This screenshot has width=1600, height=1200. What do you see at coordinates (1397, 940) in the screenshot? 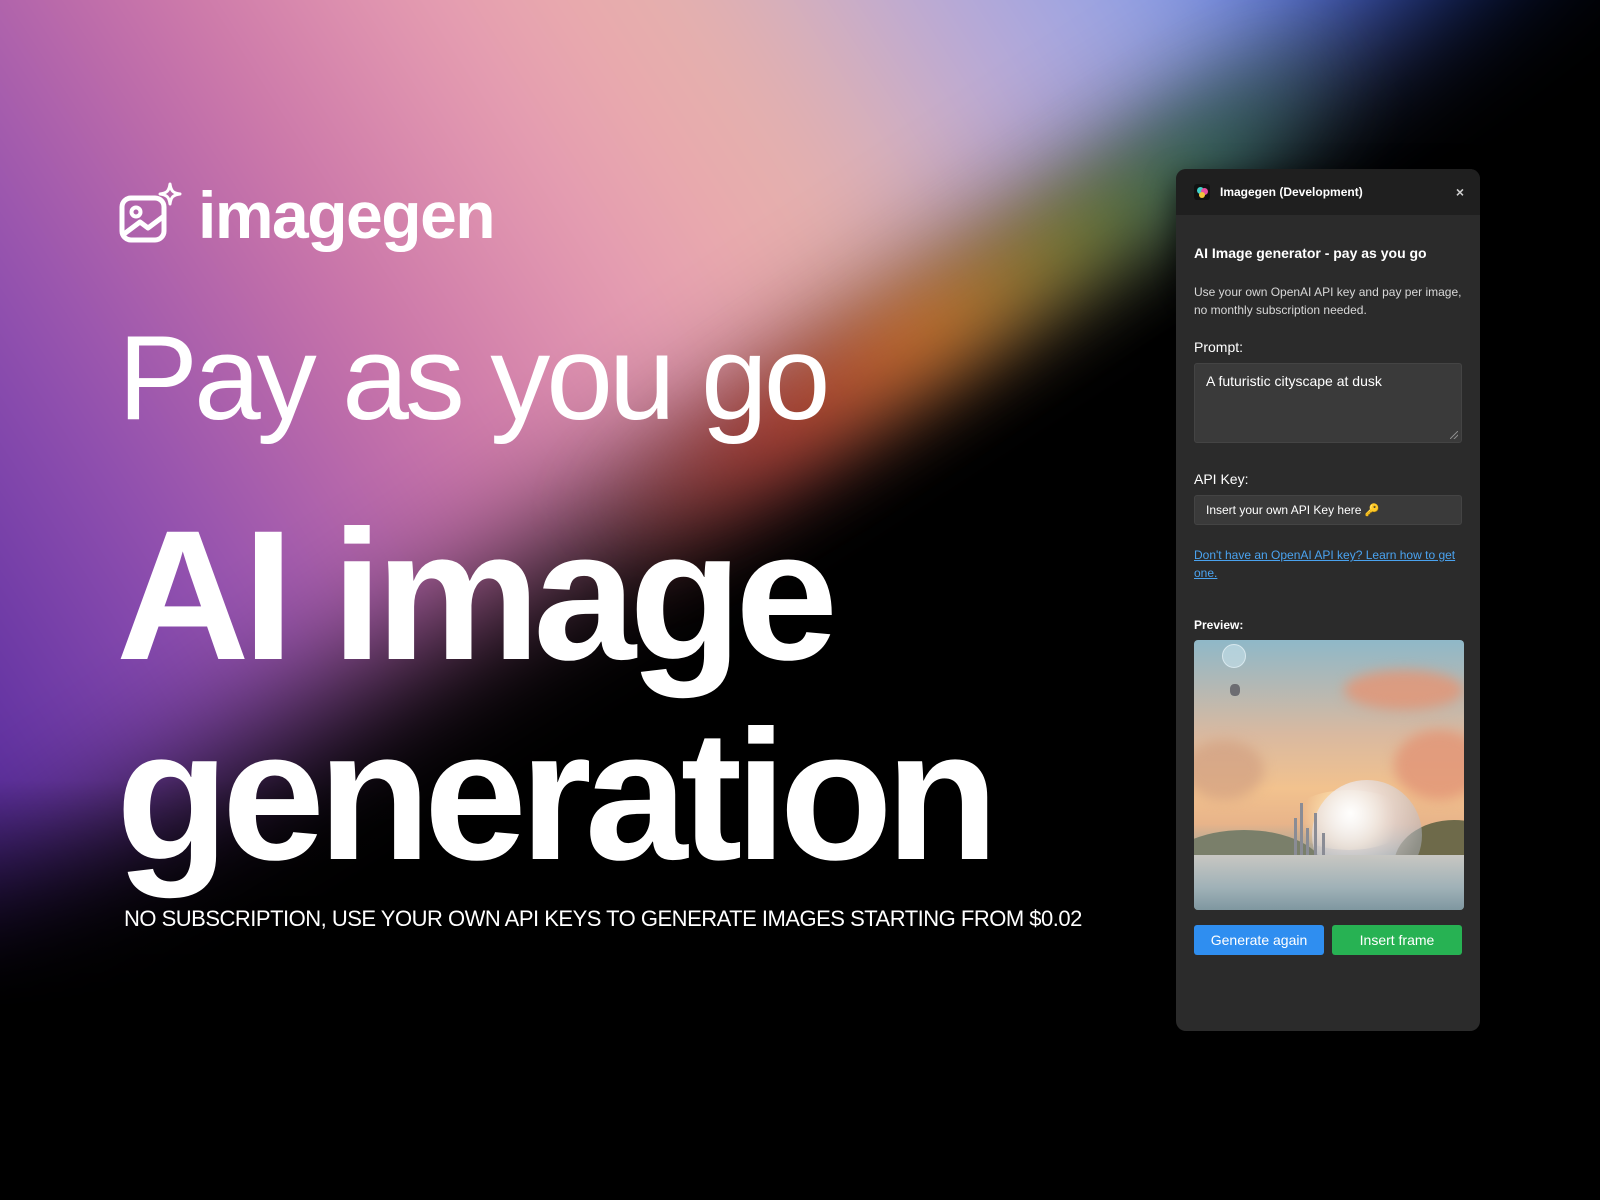
I see `insert-frame-button: Insert frame` at bounding box center [1397, 940].